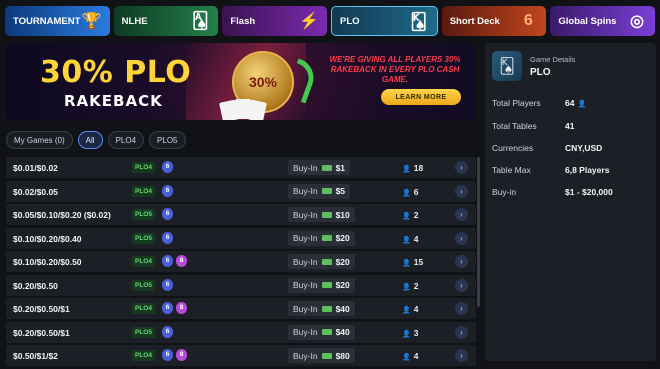 The image size is (660, 369). I want to click on table-row: $0.50/$1/$2 PLO4 6 8 Buy-In $80 👤 4 ›, so click(241, 355).